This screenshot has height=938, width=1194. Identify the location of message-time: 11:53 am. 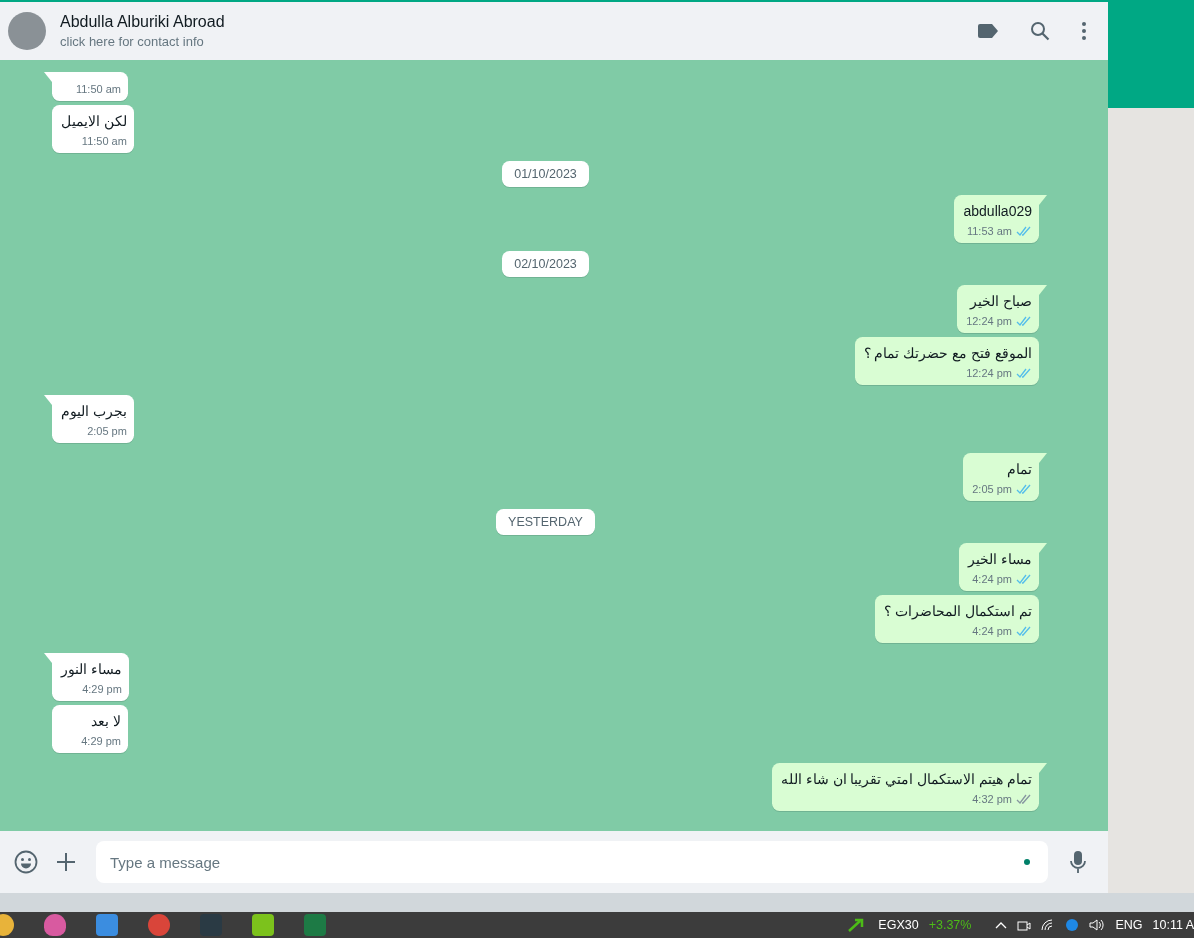
(989, 231).